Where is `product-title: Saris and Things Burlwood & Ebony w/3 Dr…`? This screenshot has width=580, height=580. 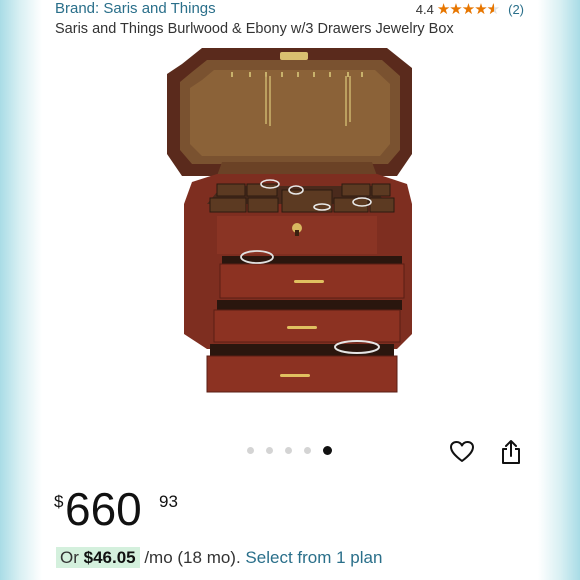 product-title: Saris and Things Burlwood & Ebony w/3 Dr… is located at coordinates (254, 29).